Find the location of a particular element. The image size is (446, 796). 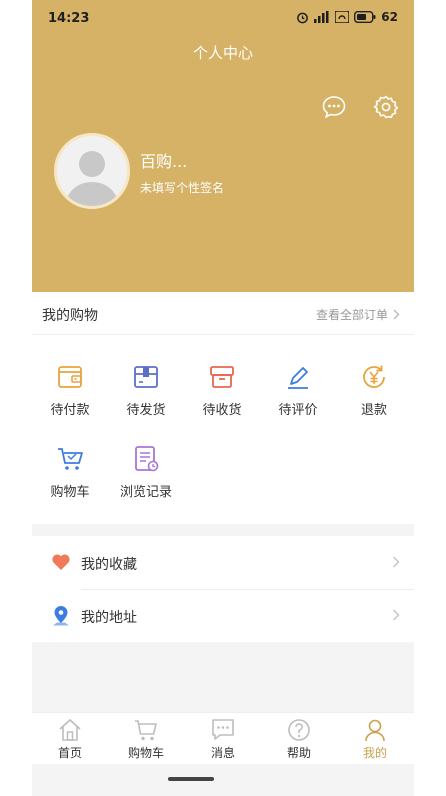

order-cart: 购物车 is located at coordinates (70, 472).